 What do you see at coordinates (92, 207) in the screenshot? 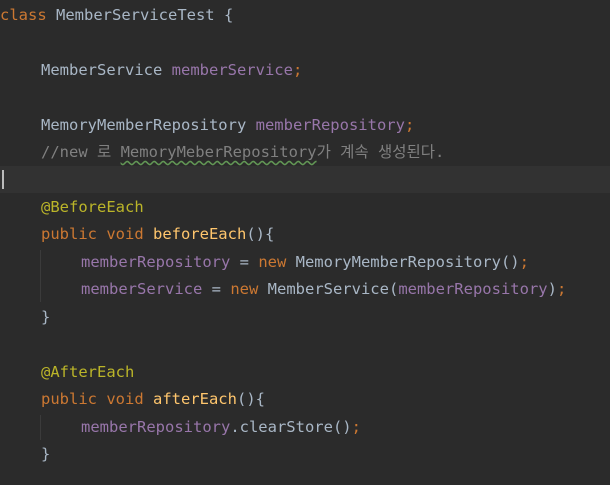
I see `annotation: @BeforeEach` at bounding box center [92, 207].